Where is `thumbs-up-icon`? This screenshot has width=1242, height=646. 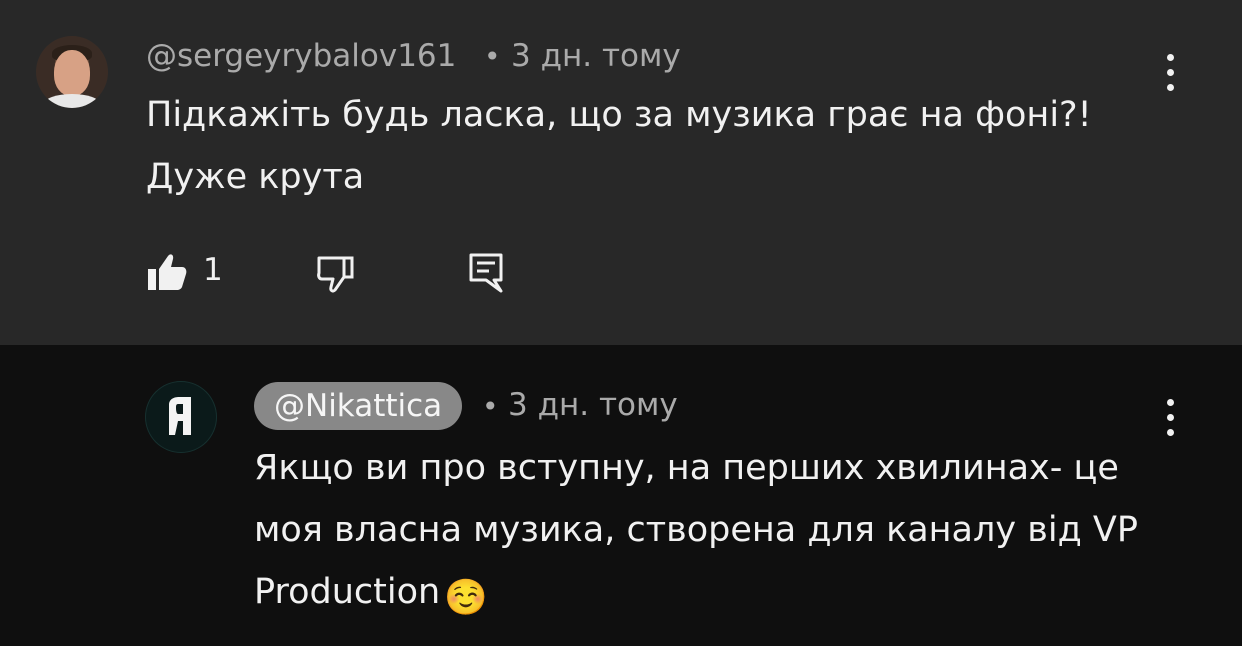
thumbs-up-icon is located at coordinates (167, 272).